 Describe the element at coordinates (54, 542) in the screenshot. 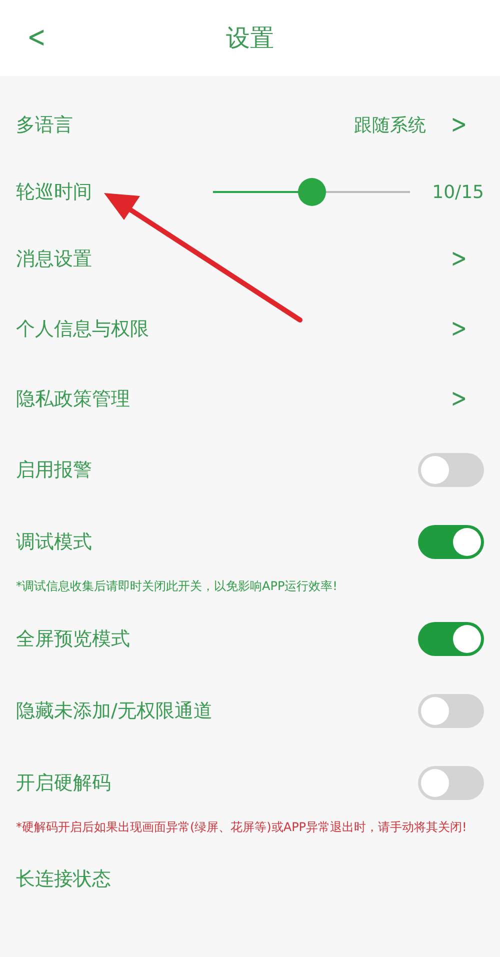

I see `setting-label: 调试模式` at that location.